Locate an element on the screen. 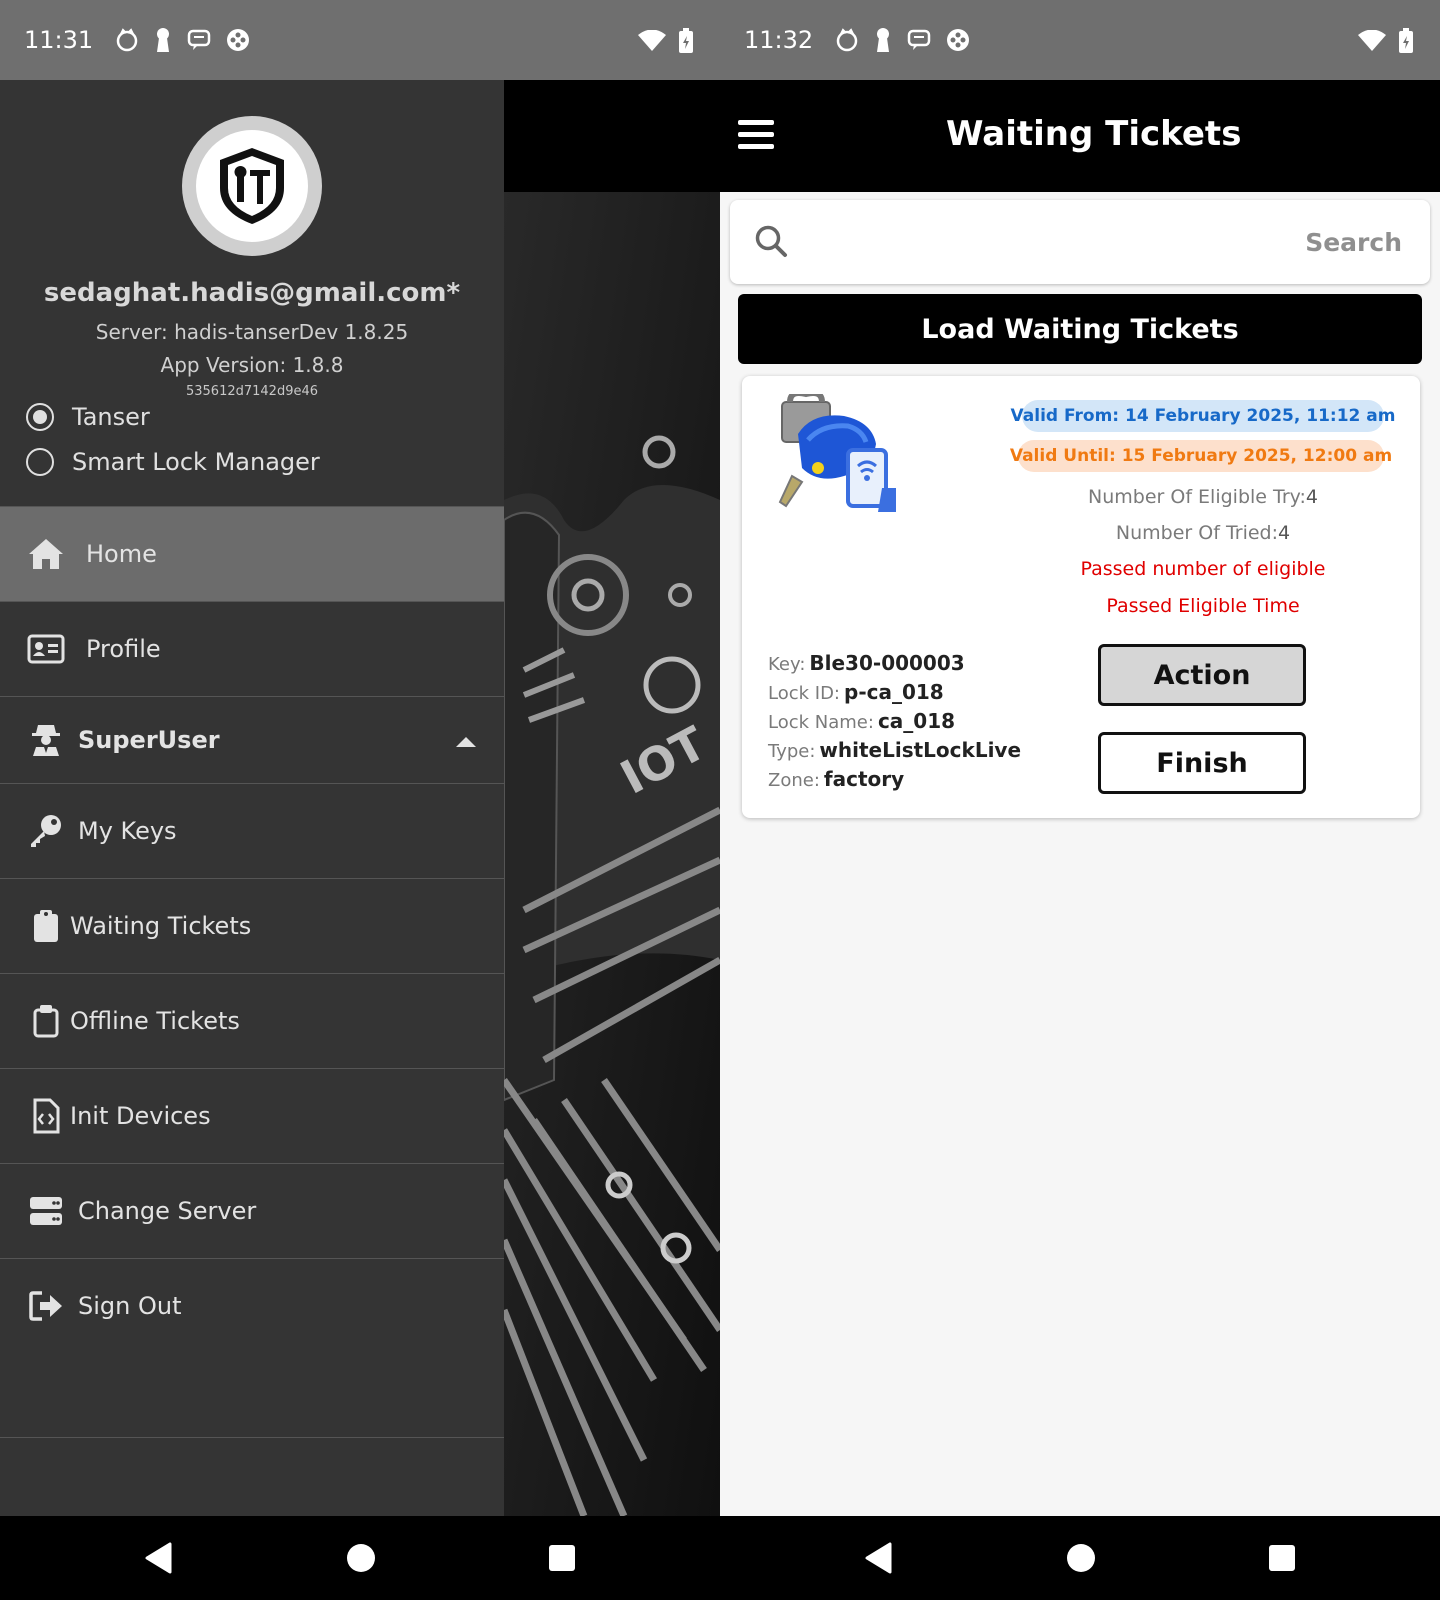  app-logo is located at coordinates (252, 186).